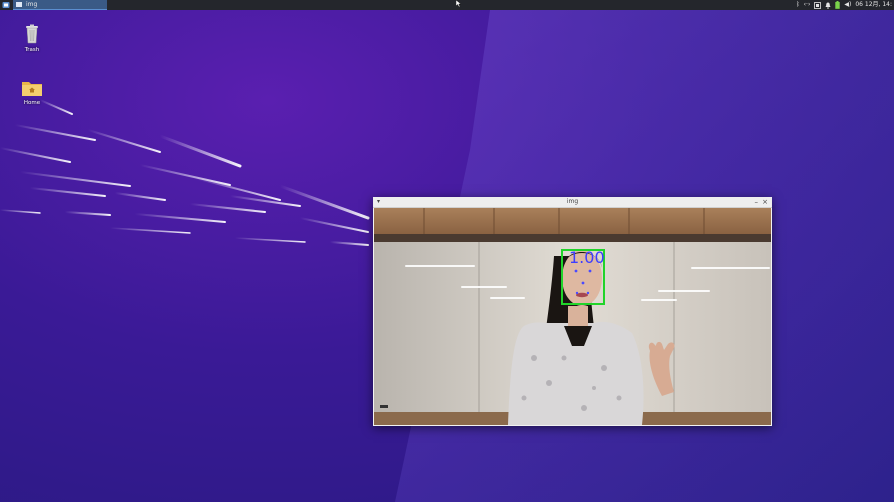 Image resolution: width=894 pixels, height=502 pixels. Describe the element at coordinates (818, 5) in the screenshot. I see `screen-icon` at that location.